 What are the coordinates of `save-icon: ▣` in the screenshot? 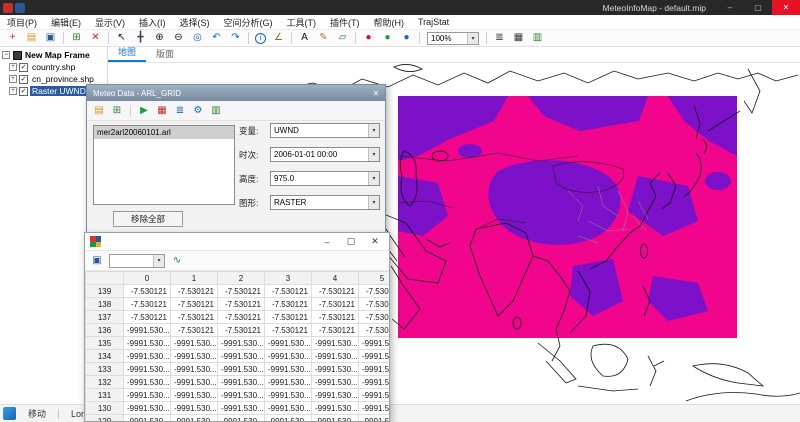 It's located at (97, 261).